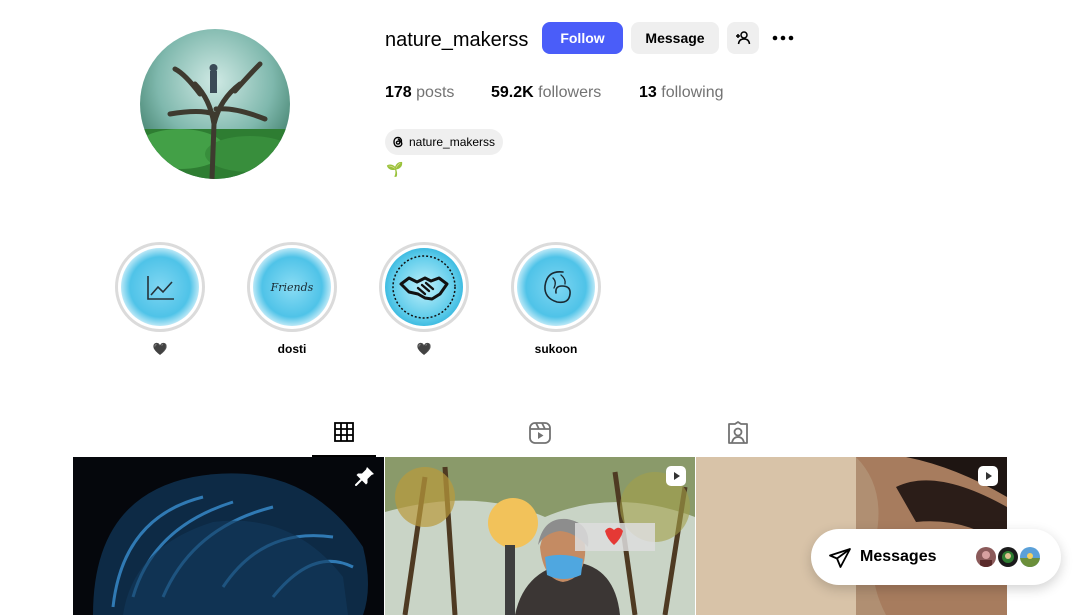 This screenshot has width=1092, height=615. What do you see at coordinates (540, 433) in the screenshot?
I see `reels-icon` at bounding box center [540, 433].